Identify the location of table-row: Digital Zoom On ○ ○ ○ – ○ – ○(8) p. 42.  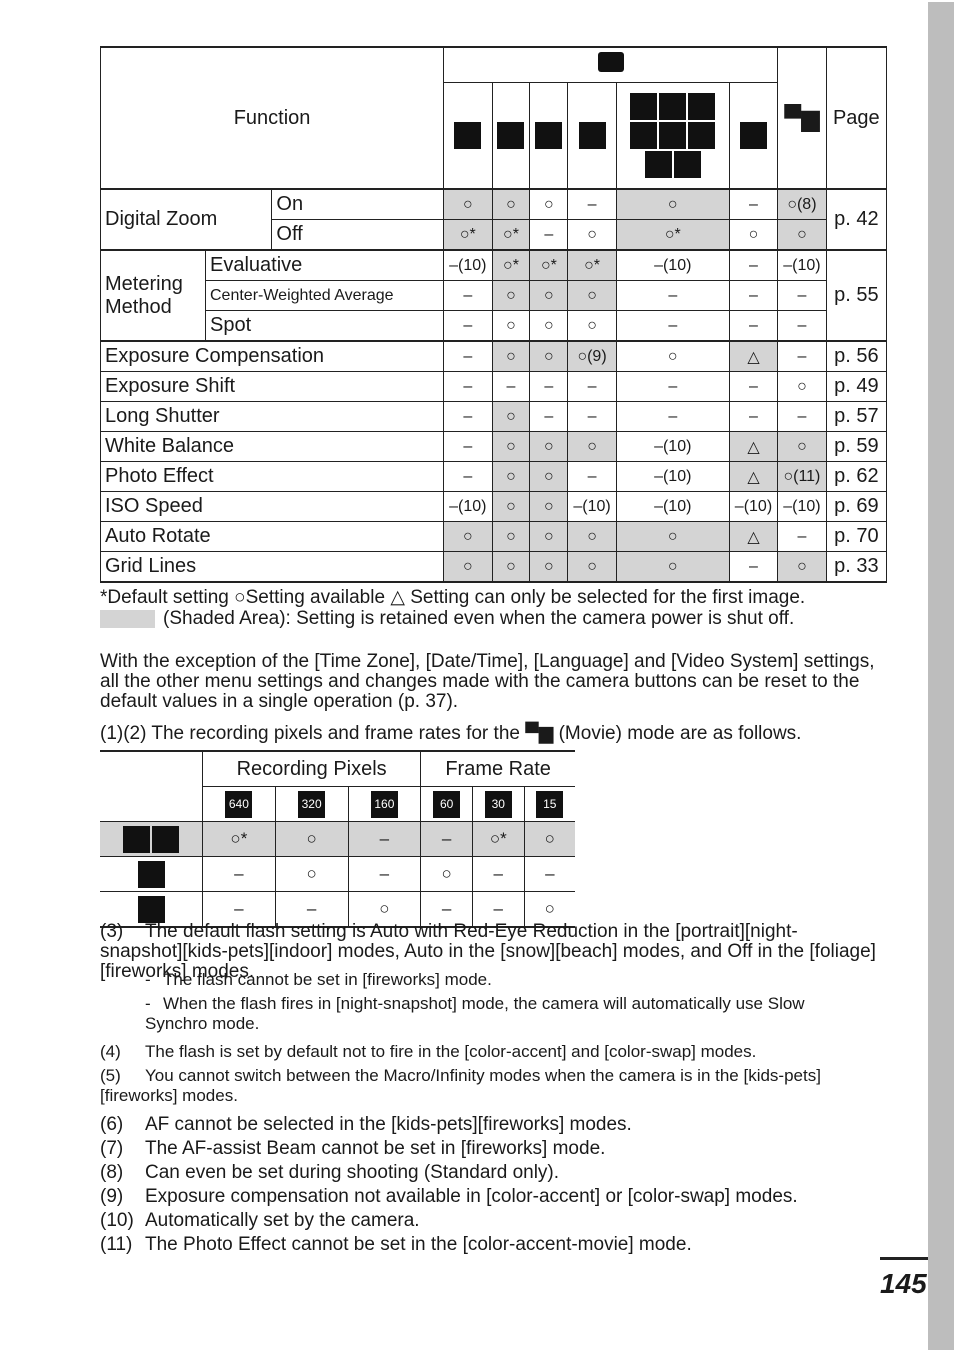
(493, 219).